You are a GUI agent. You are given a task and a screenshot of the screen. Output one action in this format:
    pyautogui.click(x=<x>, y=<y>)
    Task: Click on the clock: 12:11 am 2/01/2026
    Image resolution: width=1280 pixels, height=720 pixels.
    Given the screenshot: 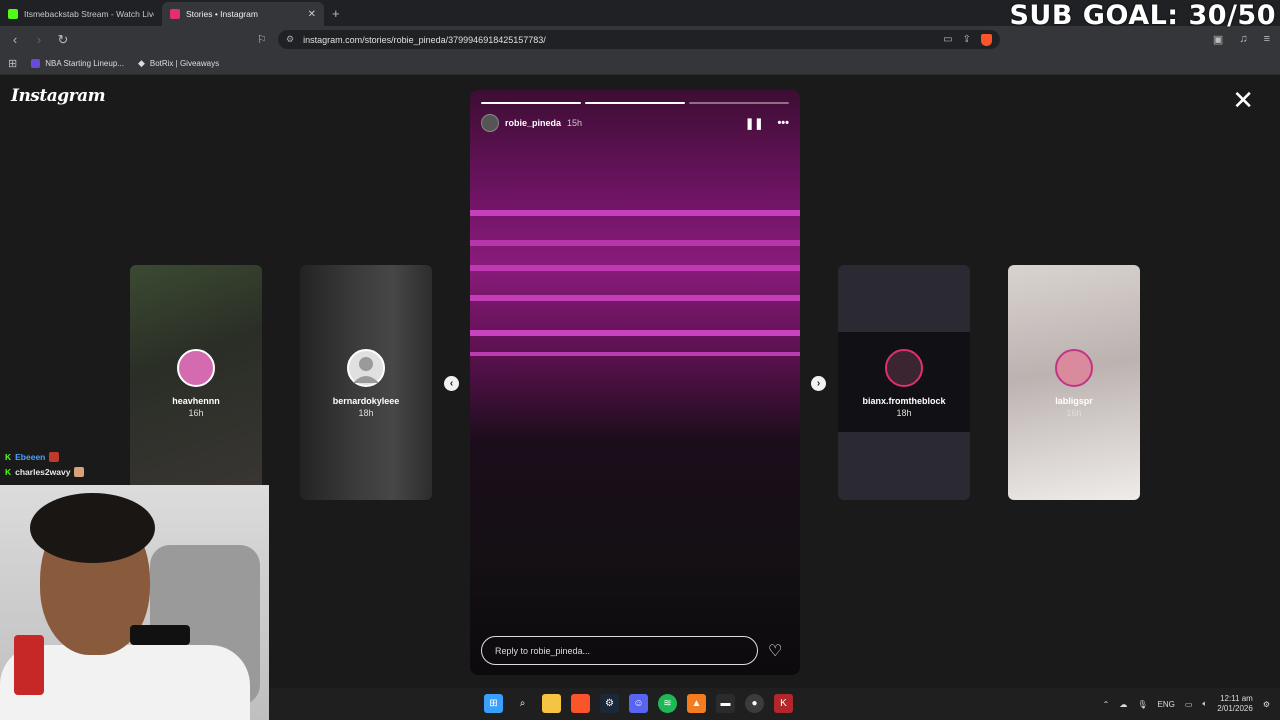 What is the action you would take?
    pyautogui.click(x=1235, y=704)
    